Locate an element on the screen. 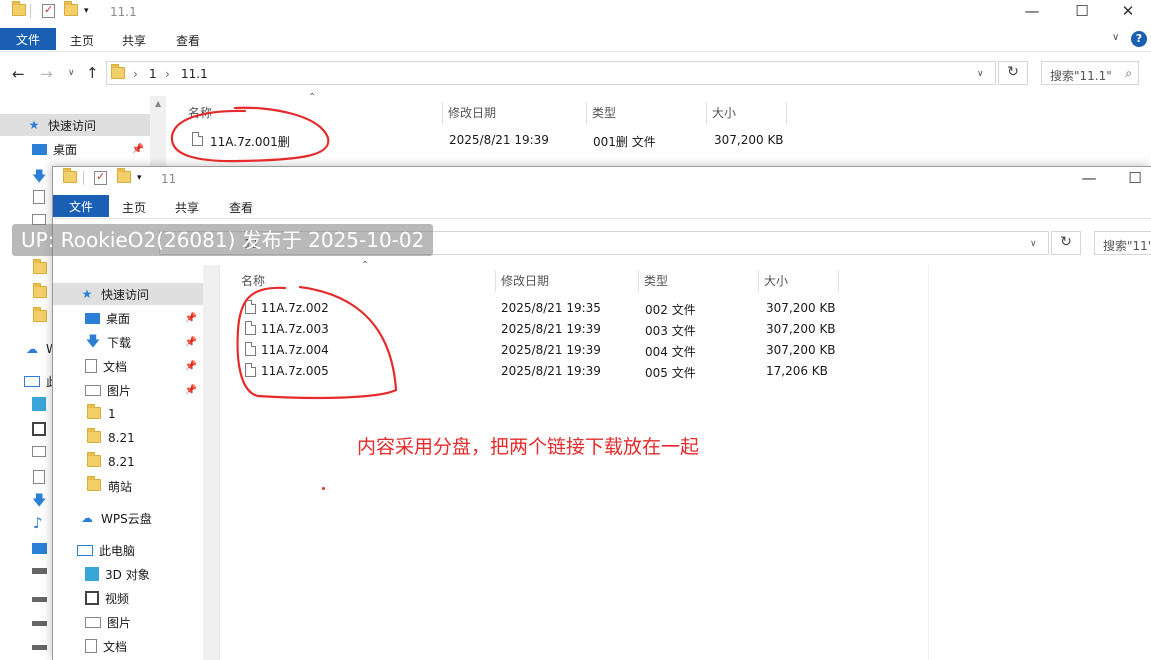  sidebar-item-folder-8-21: 8.21 is located at coordinates (128, 438).